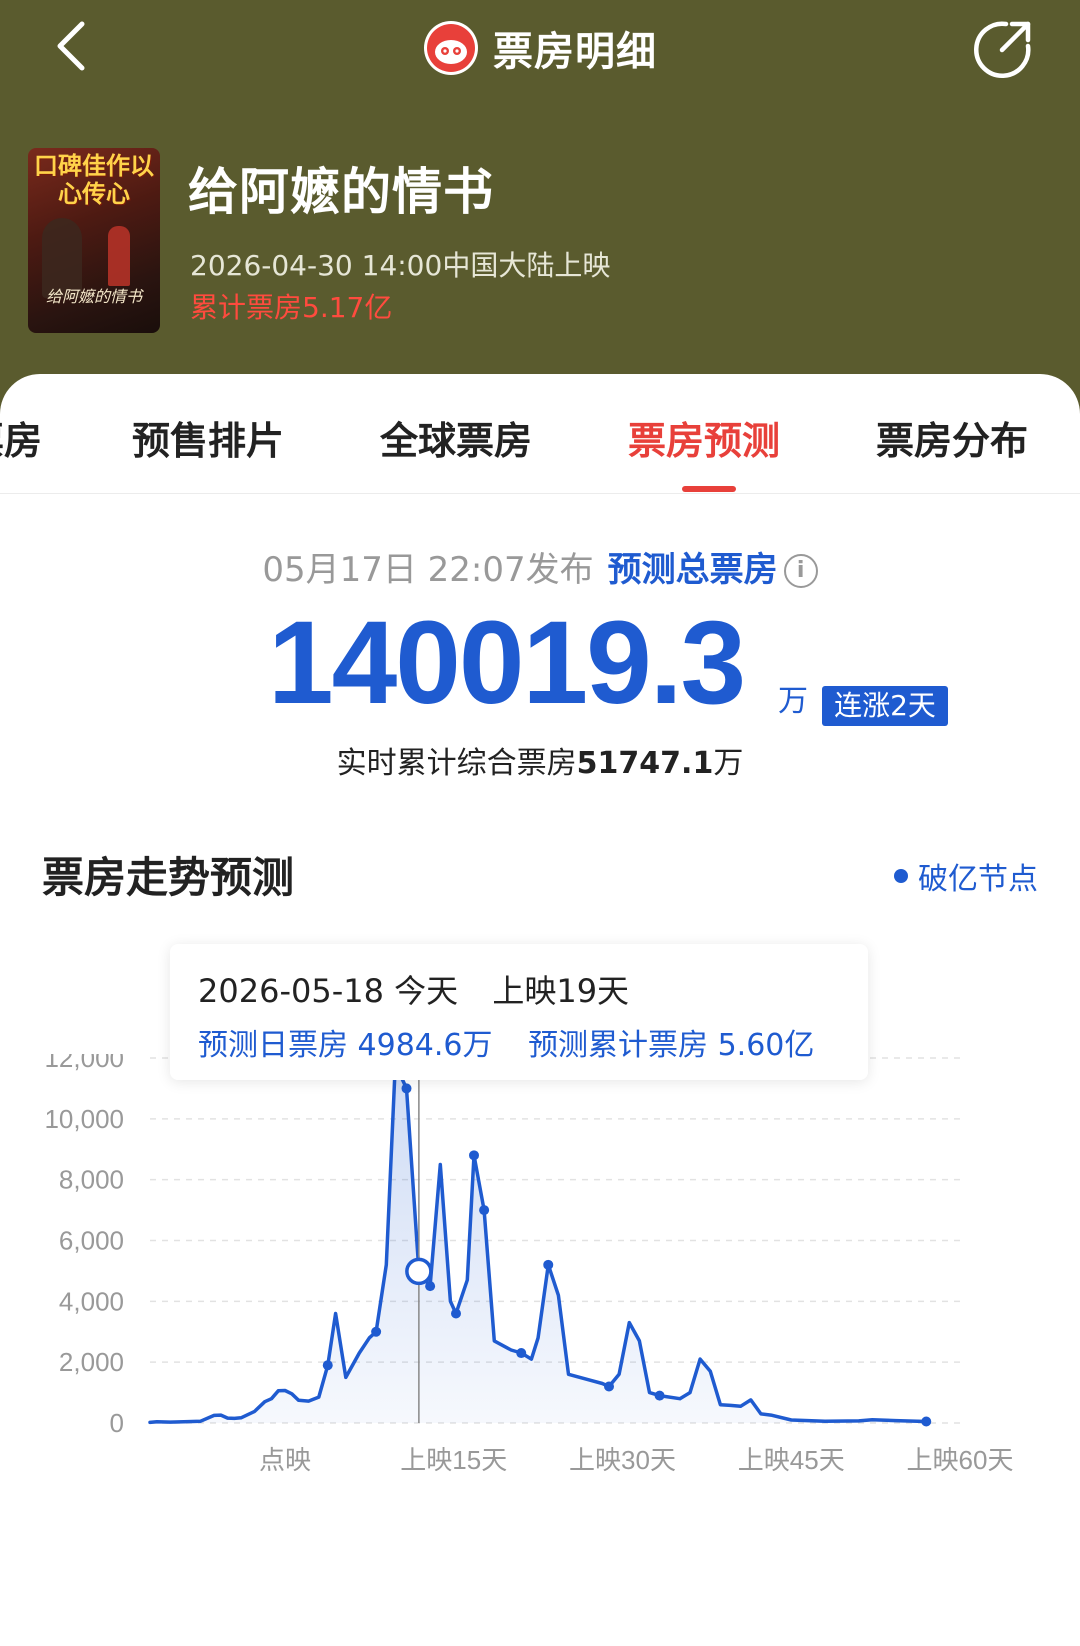 The width and height of the screenshot is (1080, 1646). Describe the element at coordinates (952, 437) in the screenshot. I see `tab-distribution: 票房分布` at that location.